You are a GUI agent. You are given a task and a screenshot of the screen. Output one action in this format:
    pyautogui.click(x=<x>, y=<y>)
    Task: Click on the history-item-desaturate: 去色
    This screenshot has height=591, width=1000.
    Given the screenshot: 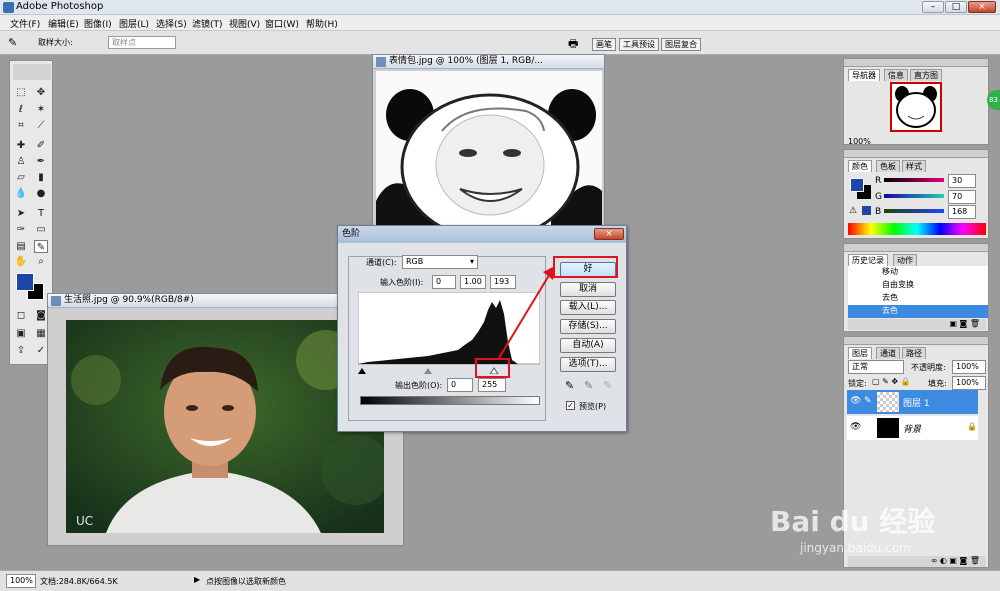 What is the action you would take?
    pyautogui.click(x=918, y=298)
    